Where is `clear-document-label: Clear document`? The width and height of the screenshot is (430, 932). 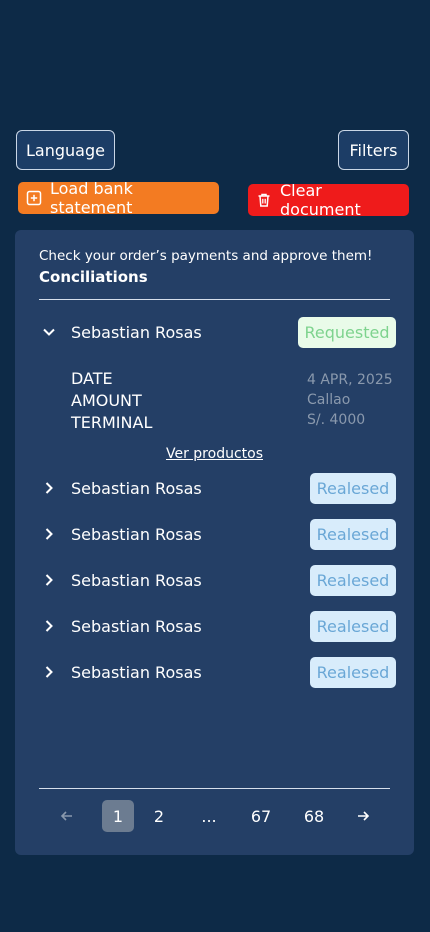
clear-document-label: Clear document is located at coordinates (320, 200).